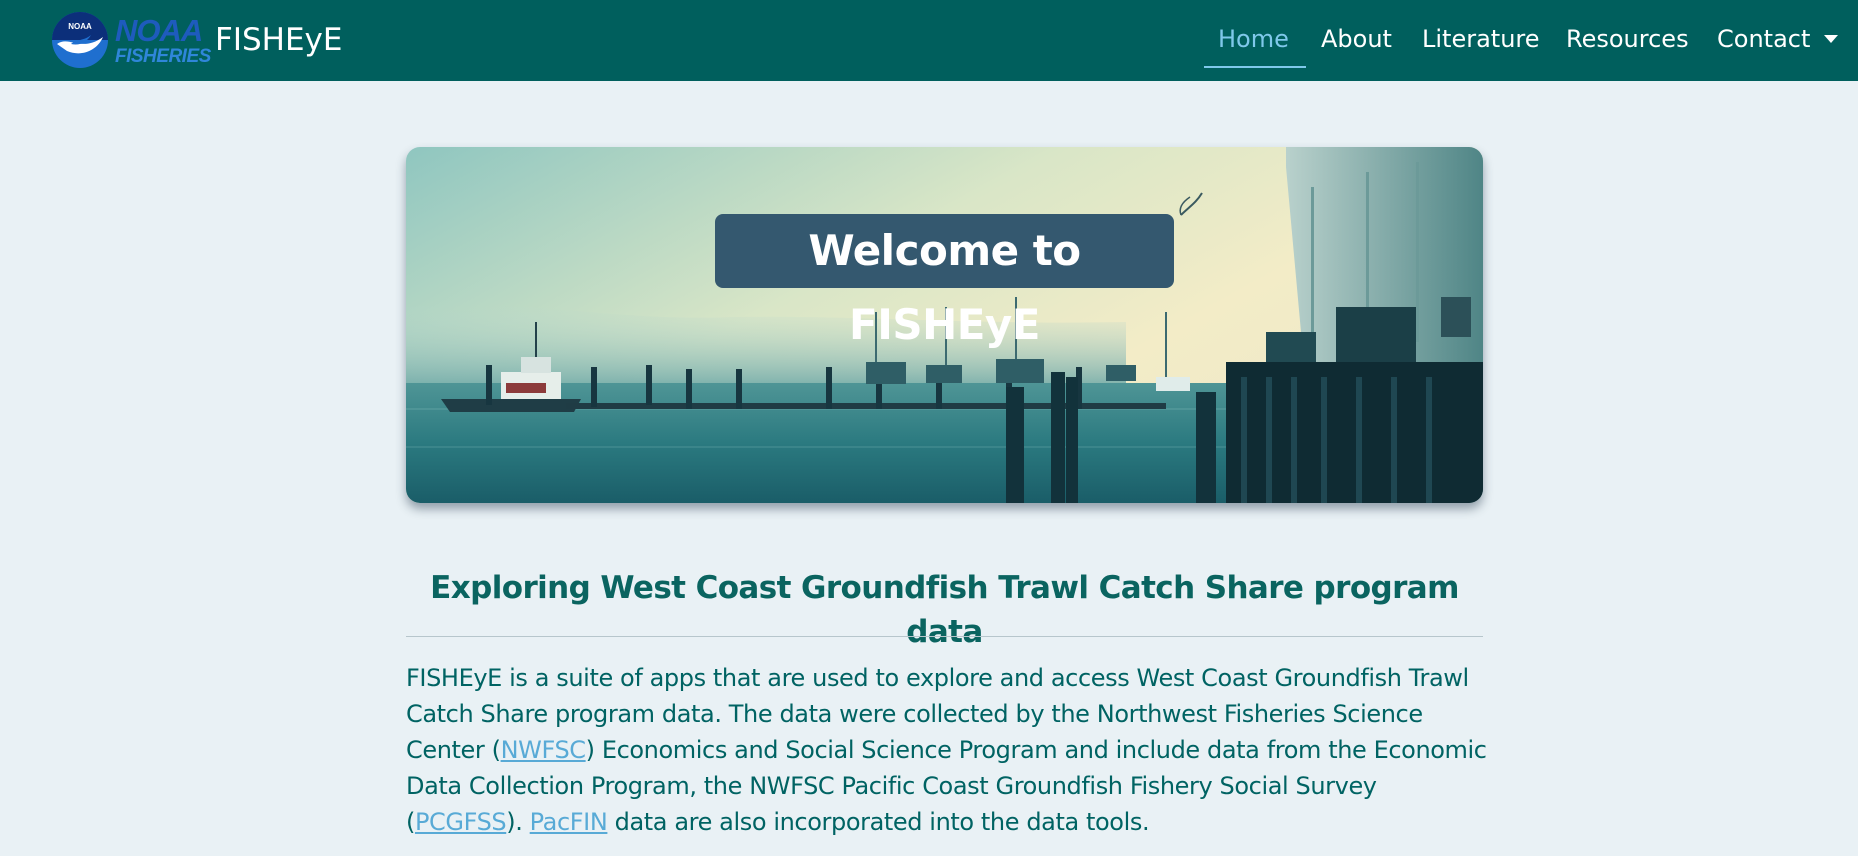  Describe the element at coordinates (944, 281) in the screenshot. I see `hero-title: Welcome to FISHEyE` at that location.